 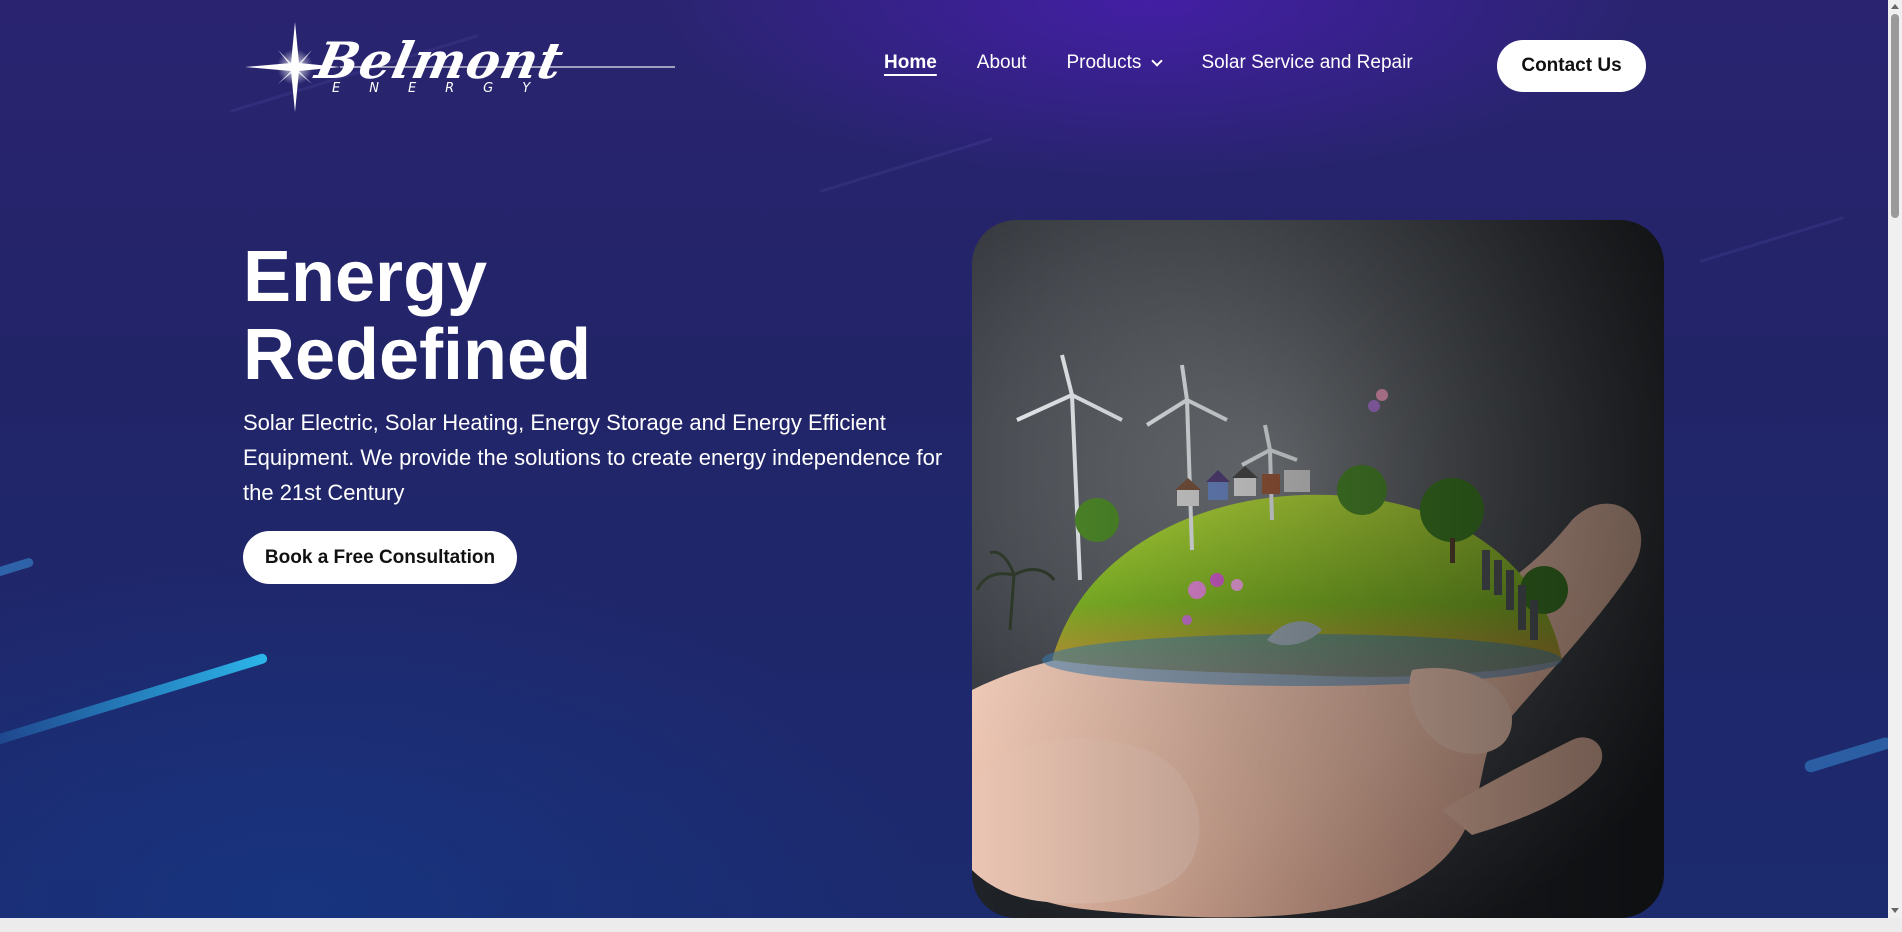 I want to click on scrollbar-thumb, so click(x=1895, y=116).